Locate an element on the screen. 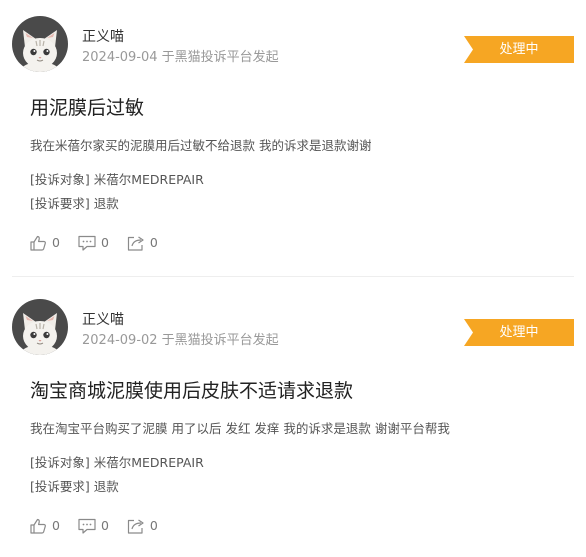 This screenshot has width=586, height=557. card-divider is located at coordinates (293, 276).